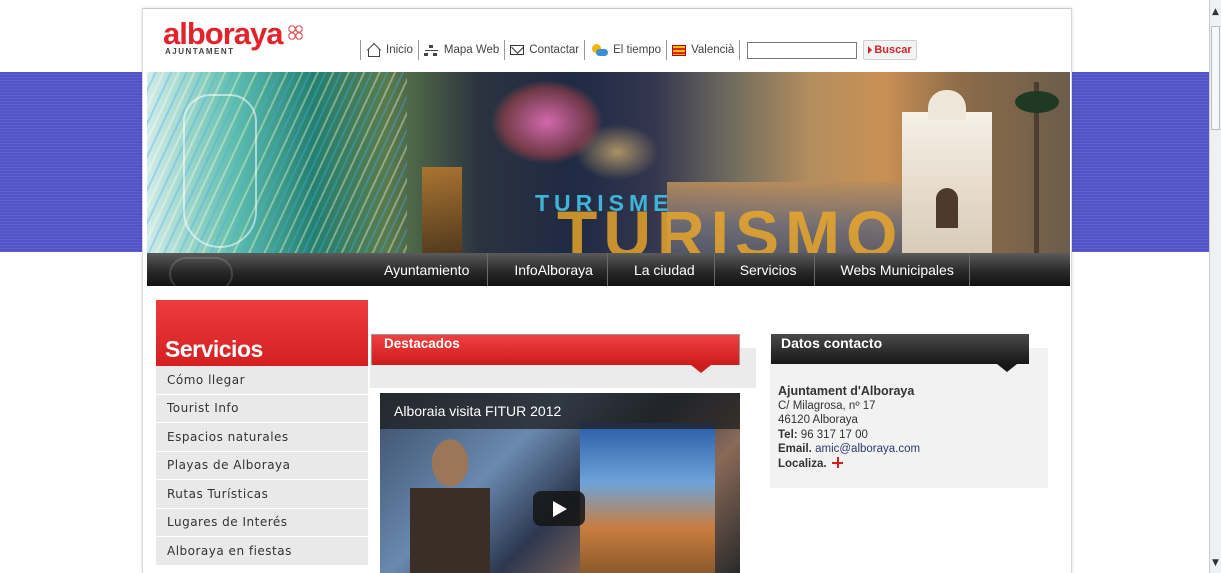 The width and height of the screenshot is (1221, 573). What do you see at coordinates (218, 493) in the screenshot?
I see `sidebar-item-label: Rutas Turísticas` at bounding box center [218, 493].